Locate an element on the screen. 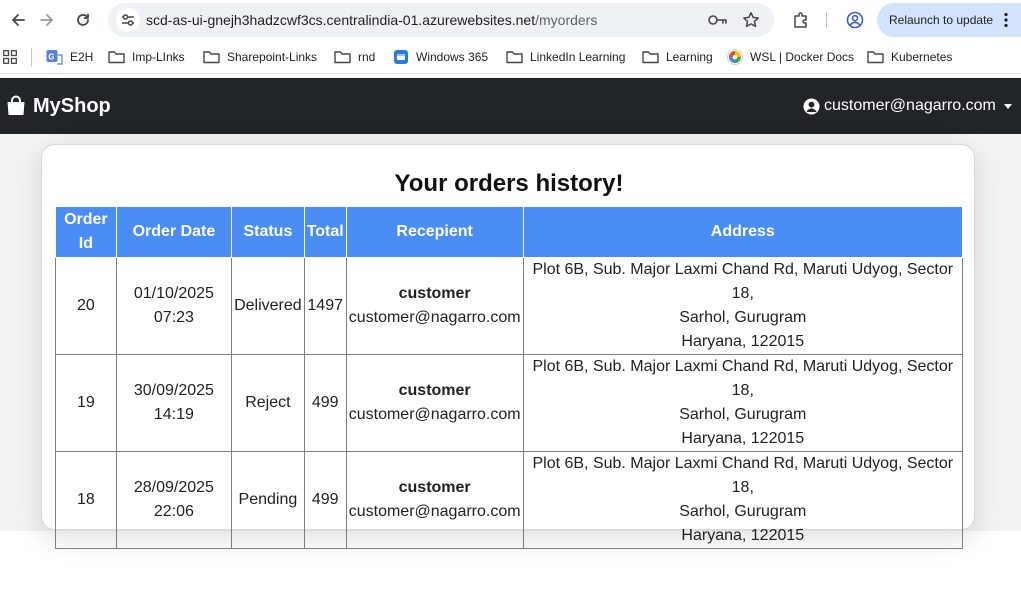  bookmark-label: rnd is located at coordinates (367, 57).